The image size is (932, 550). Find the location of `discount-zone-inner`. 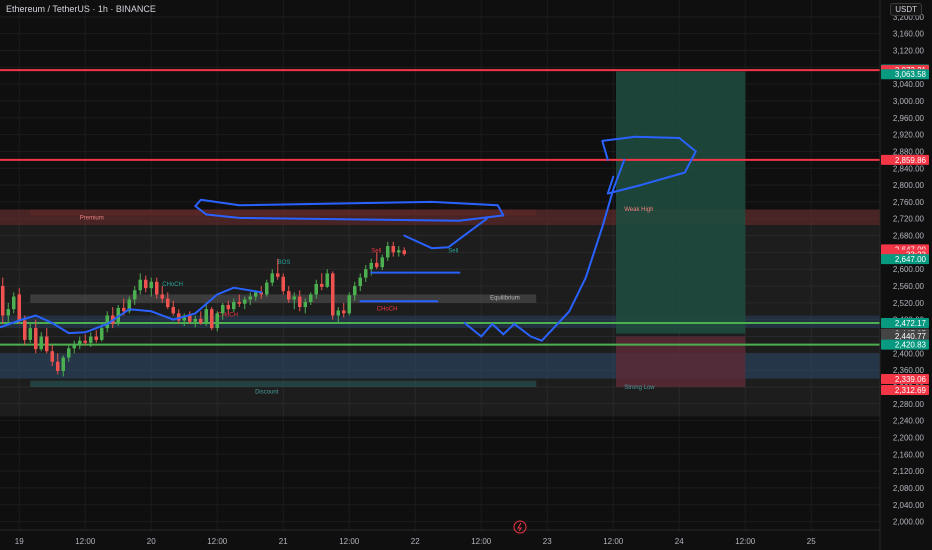

discount-zone-inner is located at coordinates (283, 383).